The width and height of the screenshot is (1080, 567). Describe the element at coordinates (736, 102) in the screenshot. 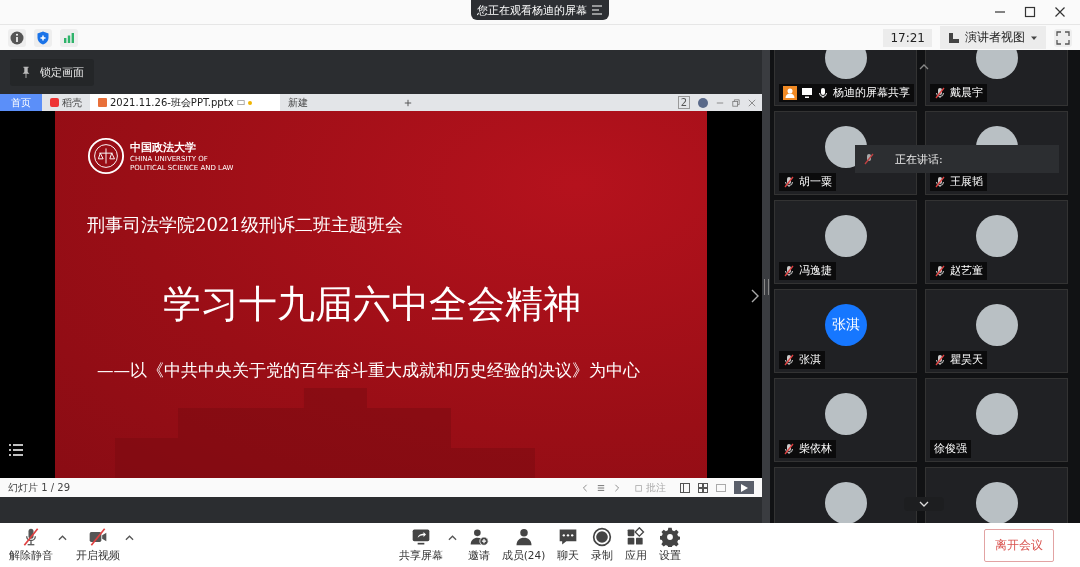

I see `restore-icon` at that location.